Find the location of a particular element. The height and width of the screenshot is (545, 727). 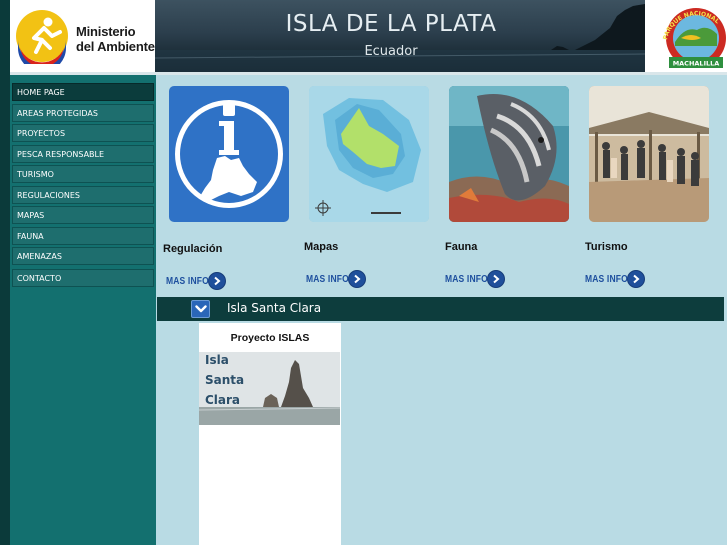

section-title: Isla Santa Clara is located at coordinates (274, 308).